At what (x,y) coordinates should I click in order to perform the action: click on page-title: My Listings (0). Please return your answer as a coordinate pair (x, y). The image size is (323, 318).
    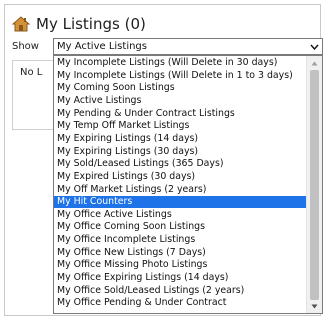
    Looking at the image, I should click on (91, 24).